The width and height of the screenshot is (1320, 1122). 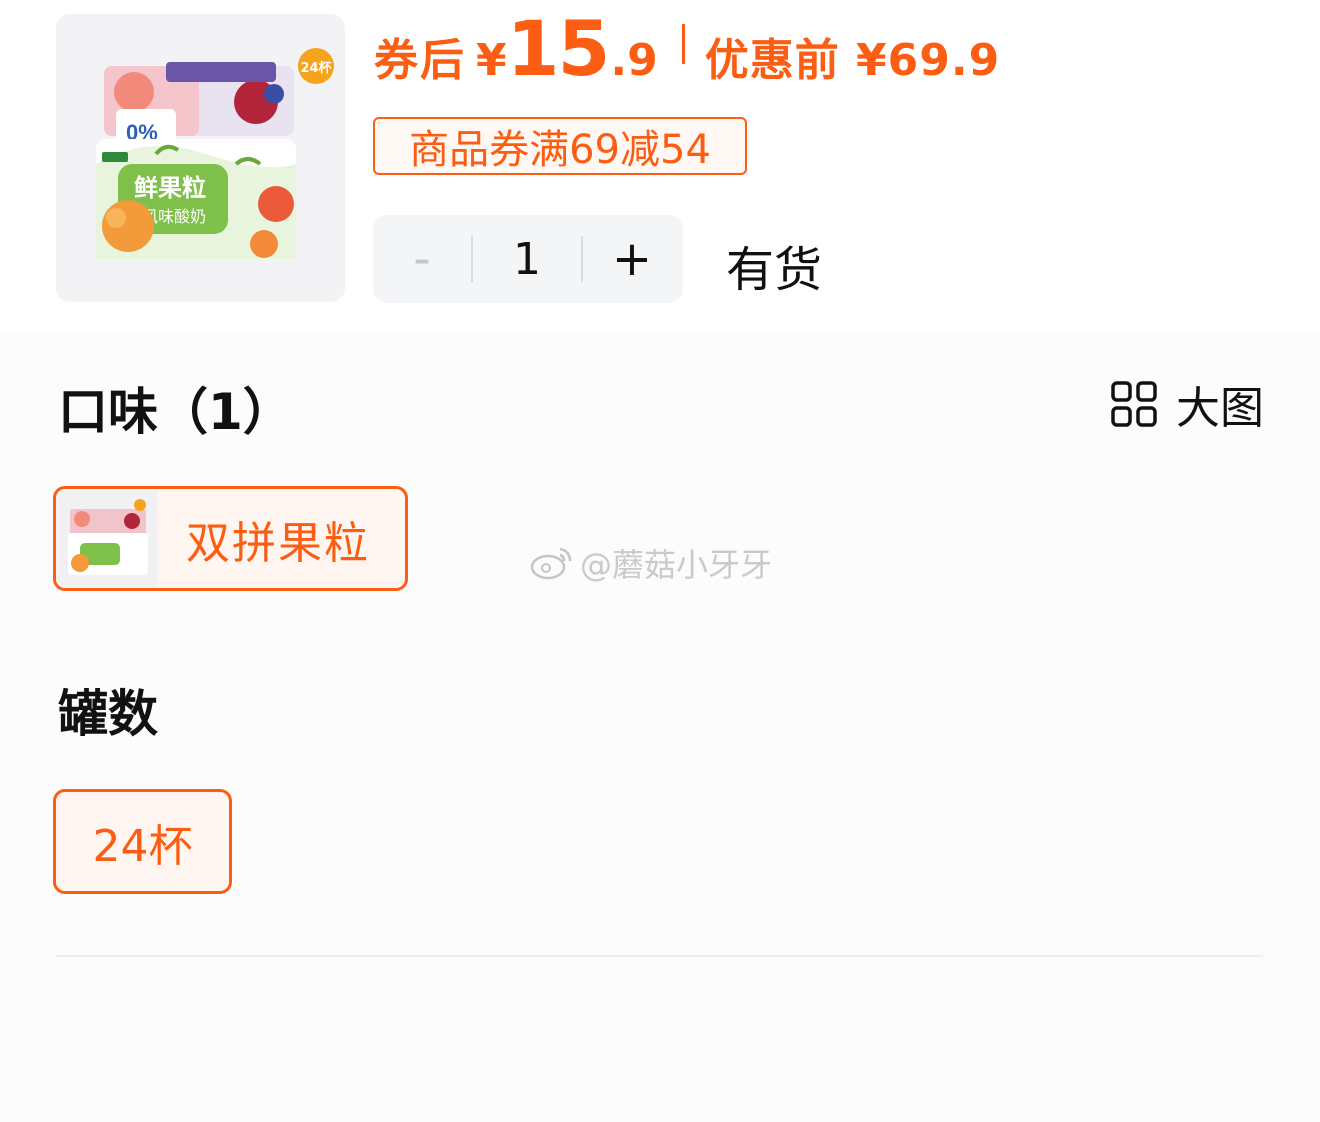 What do you see at coordinates (491, 60) in the screenshot?
I see `price-currency: ¥` at bounding box center [491, 60].